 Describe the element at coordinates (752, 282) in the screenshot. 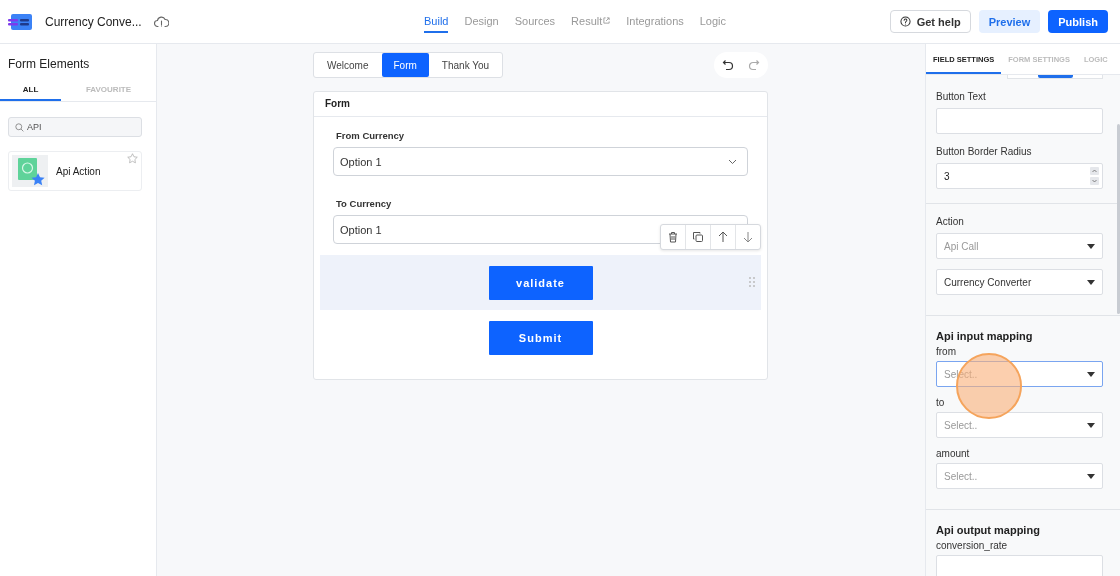

I see `drag-handle-icon` at that location.